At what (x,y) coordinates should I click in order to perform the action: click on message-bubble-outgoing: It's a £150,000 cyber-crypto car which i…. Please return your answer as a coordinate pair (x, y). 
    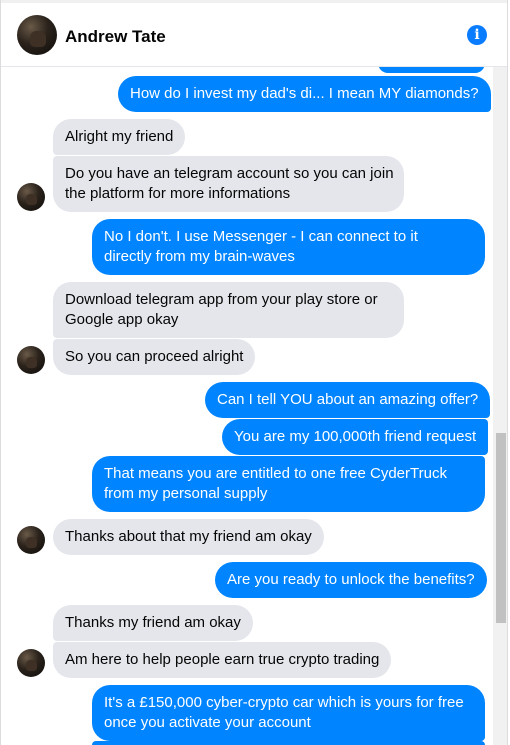
    Looking at the image, I should click on (288, 713).